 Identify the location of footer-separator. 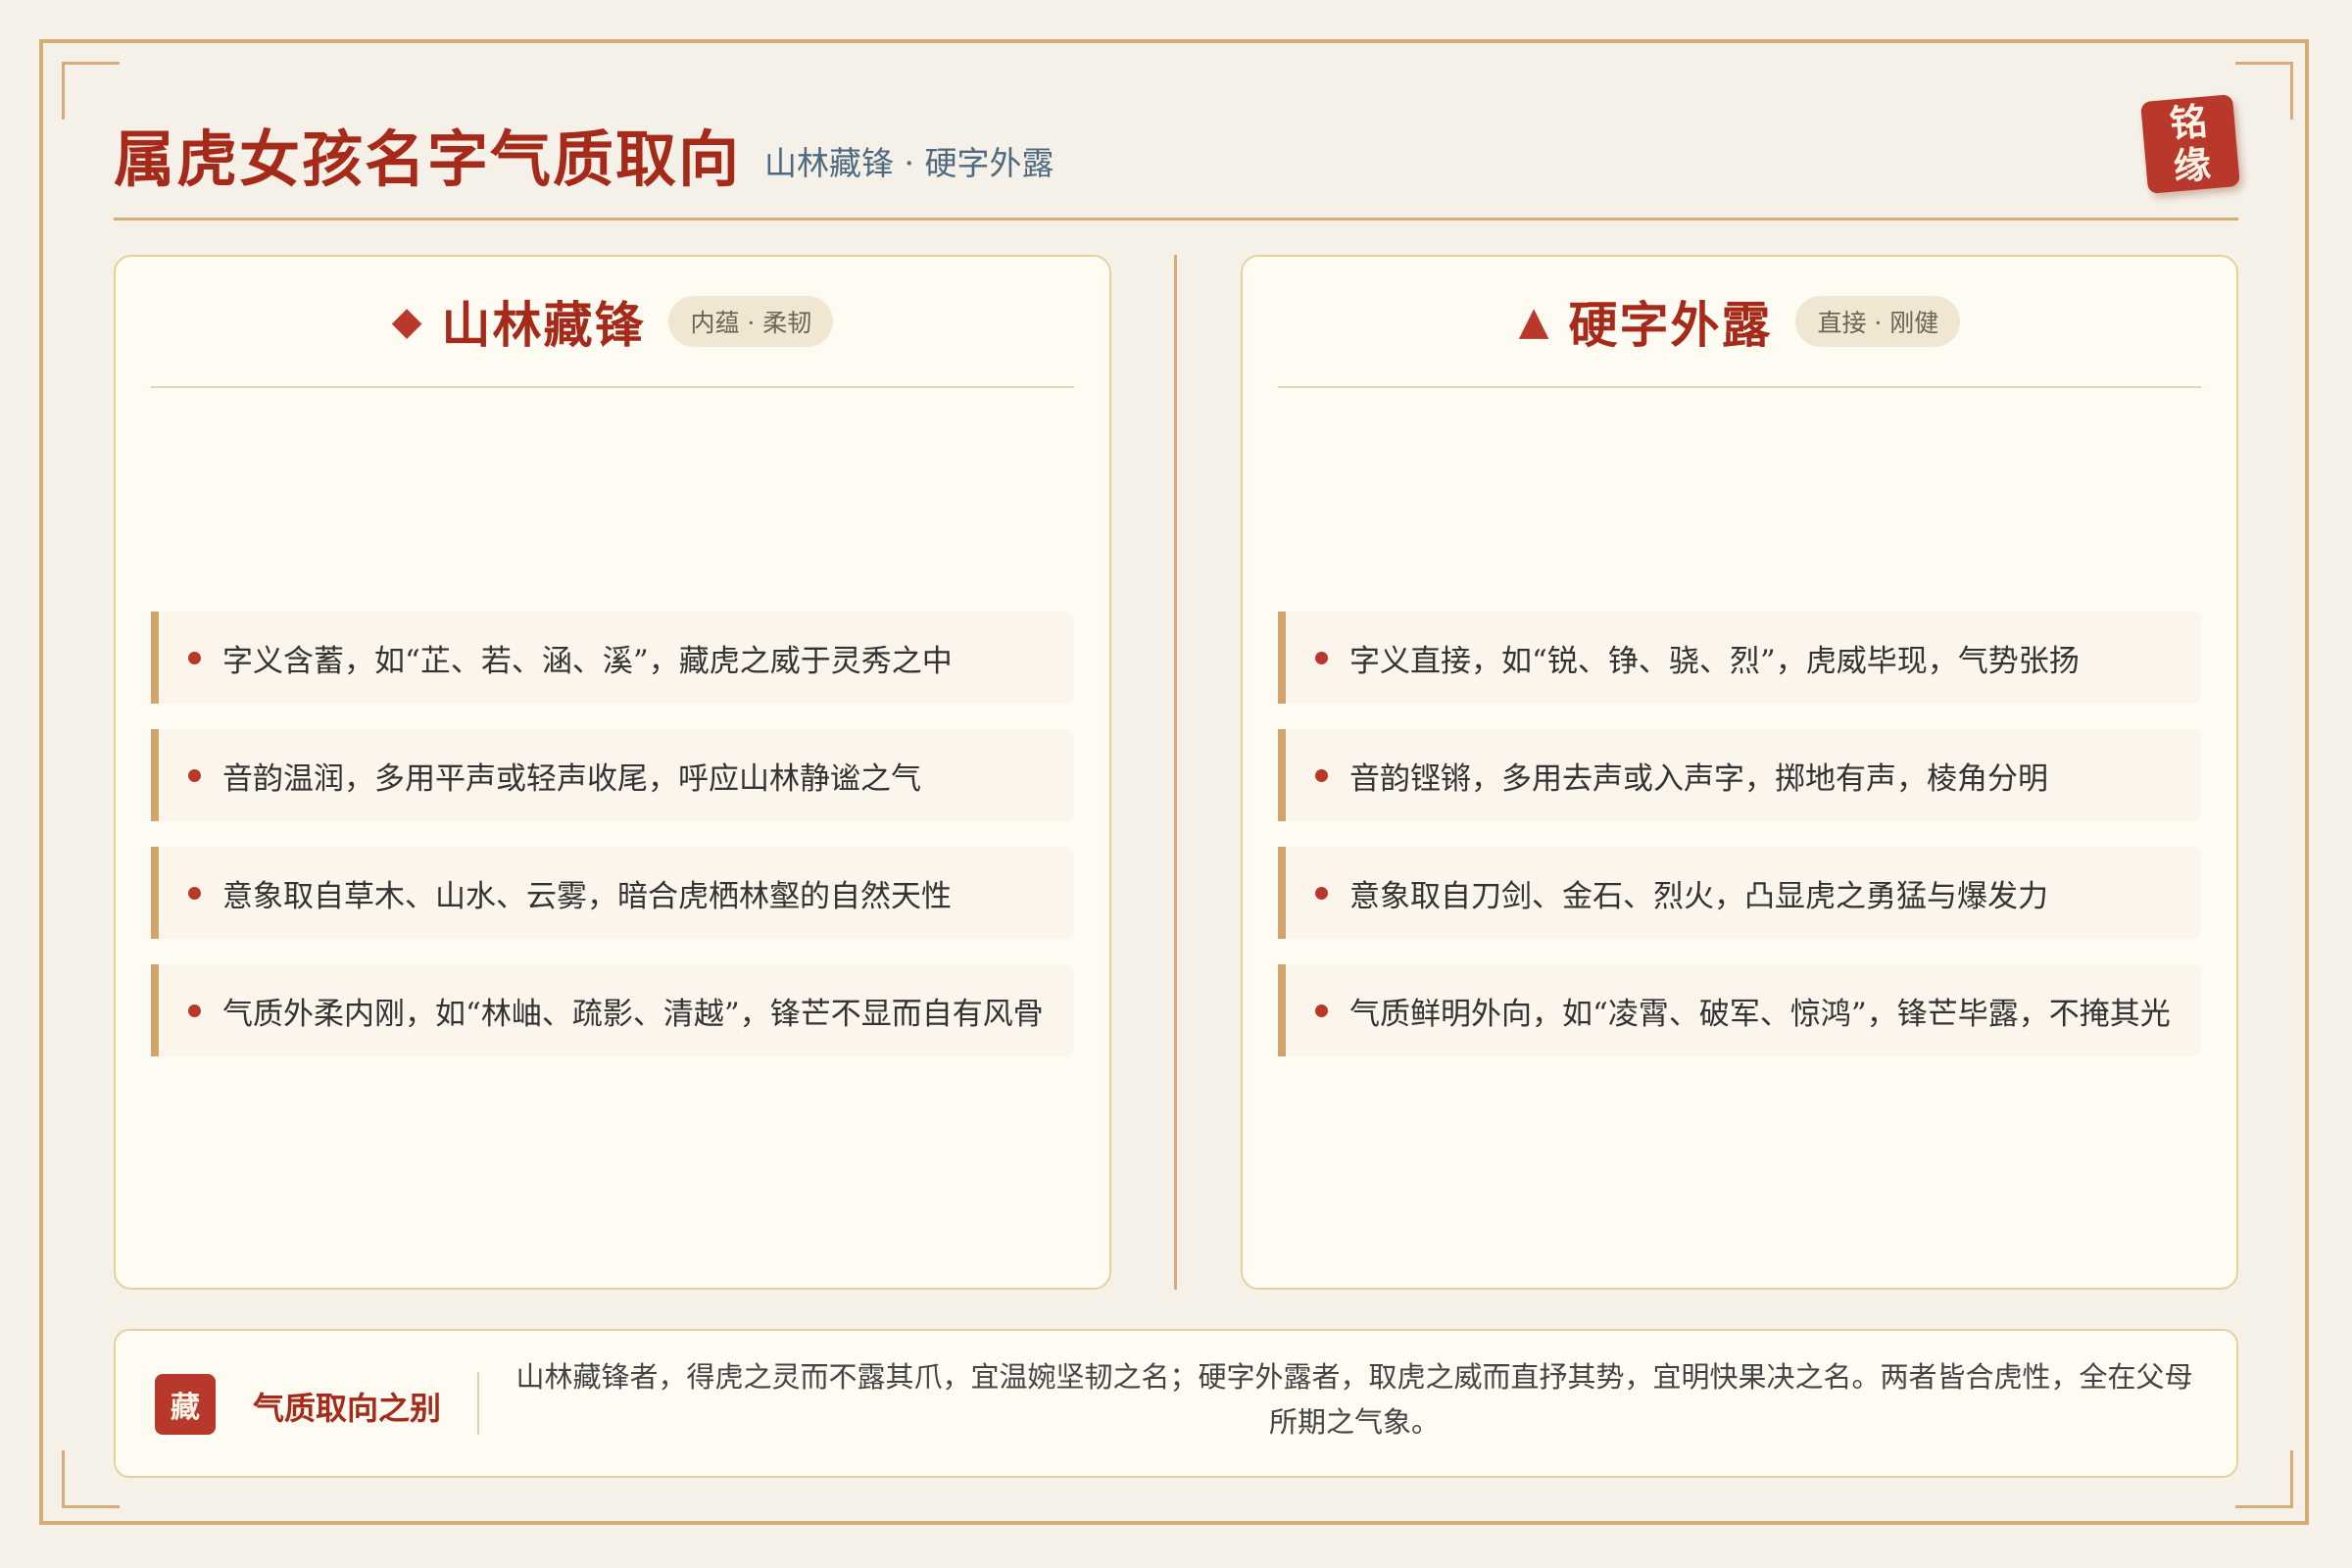
(478, 1403).